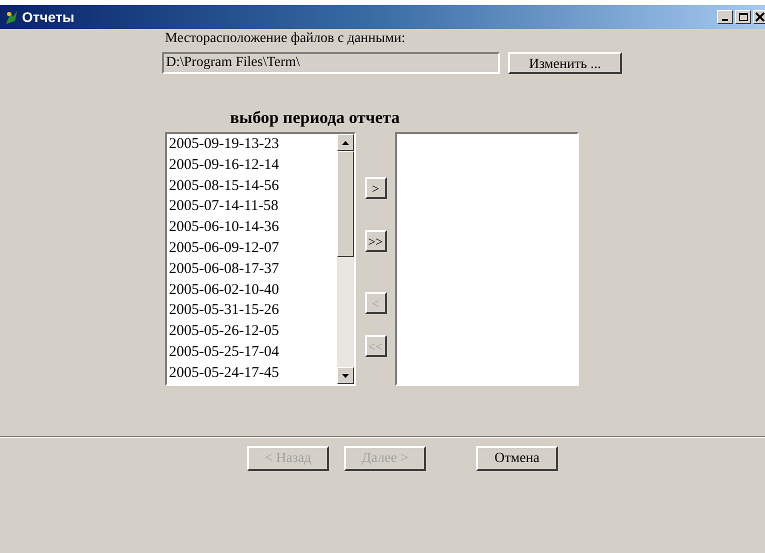 Image resolution: width=765 pixels, height=553 pixels. I want to click on list-item: 2005-09-16-12-14, so click(252, 165).